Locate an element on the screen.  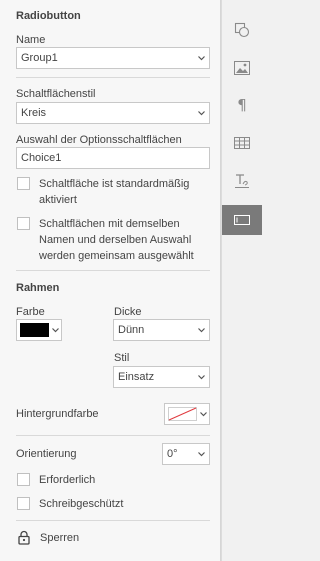
thickness-value: Dünn is located at coordinates (131, 330).